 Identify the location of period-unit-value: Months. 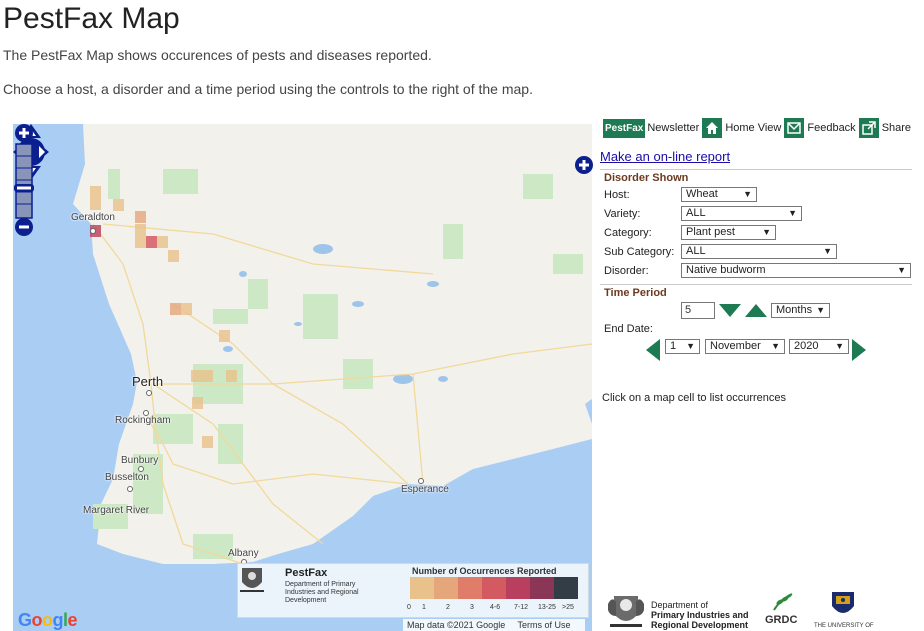
(794, 310).